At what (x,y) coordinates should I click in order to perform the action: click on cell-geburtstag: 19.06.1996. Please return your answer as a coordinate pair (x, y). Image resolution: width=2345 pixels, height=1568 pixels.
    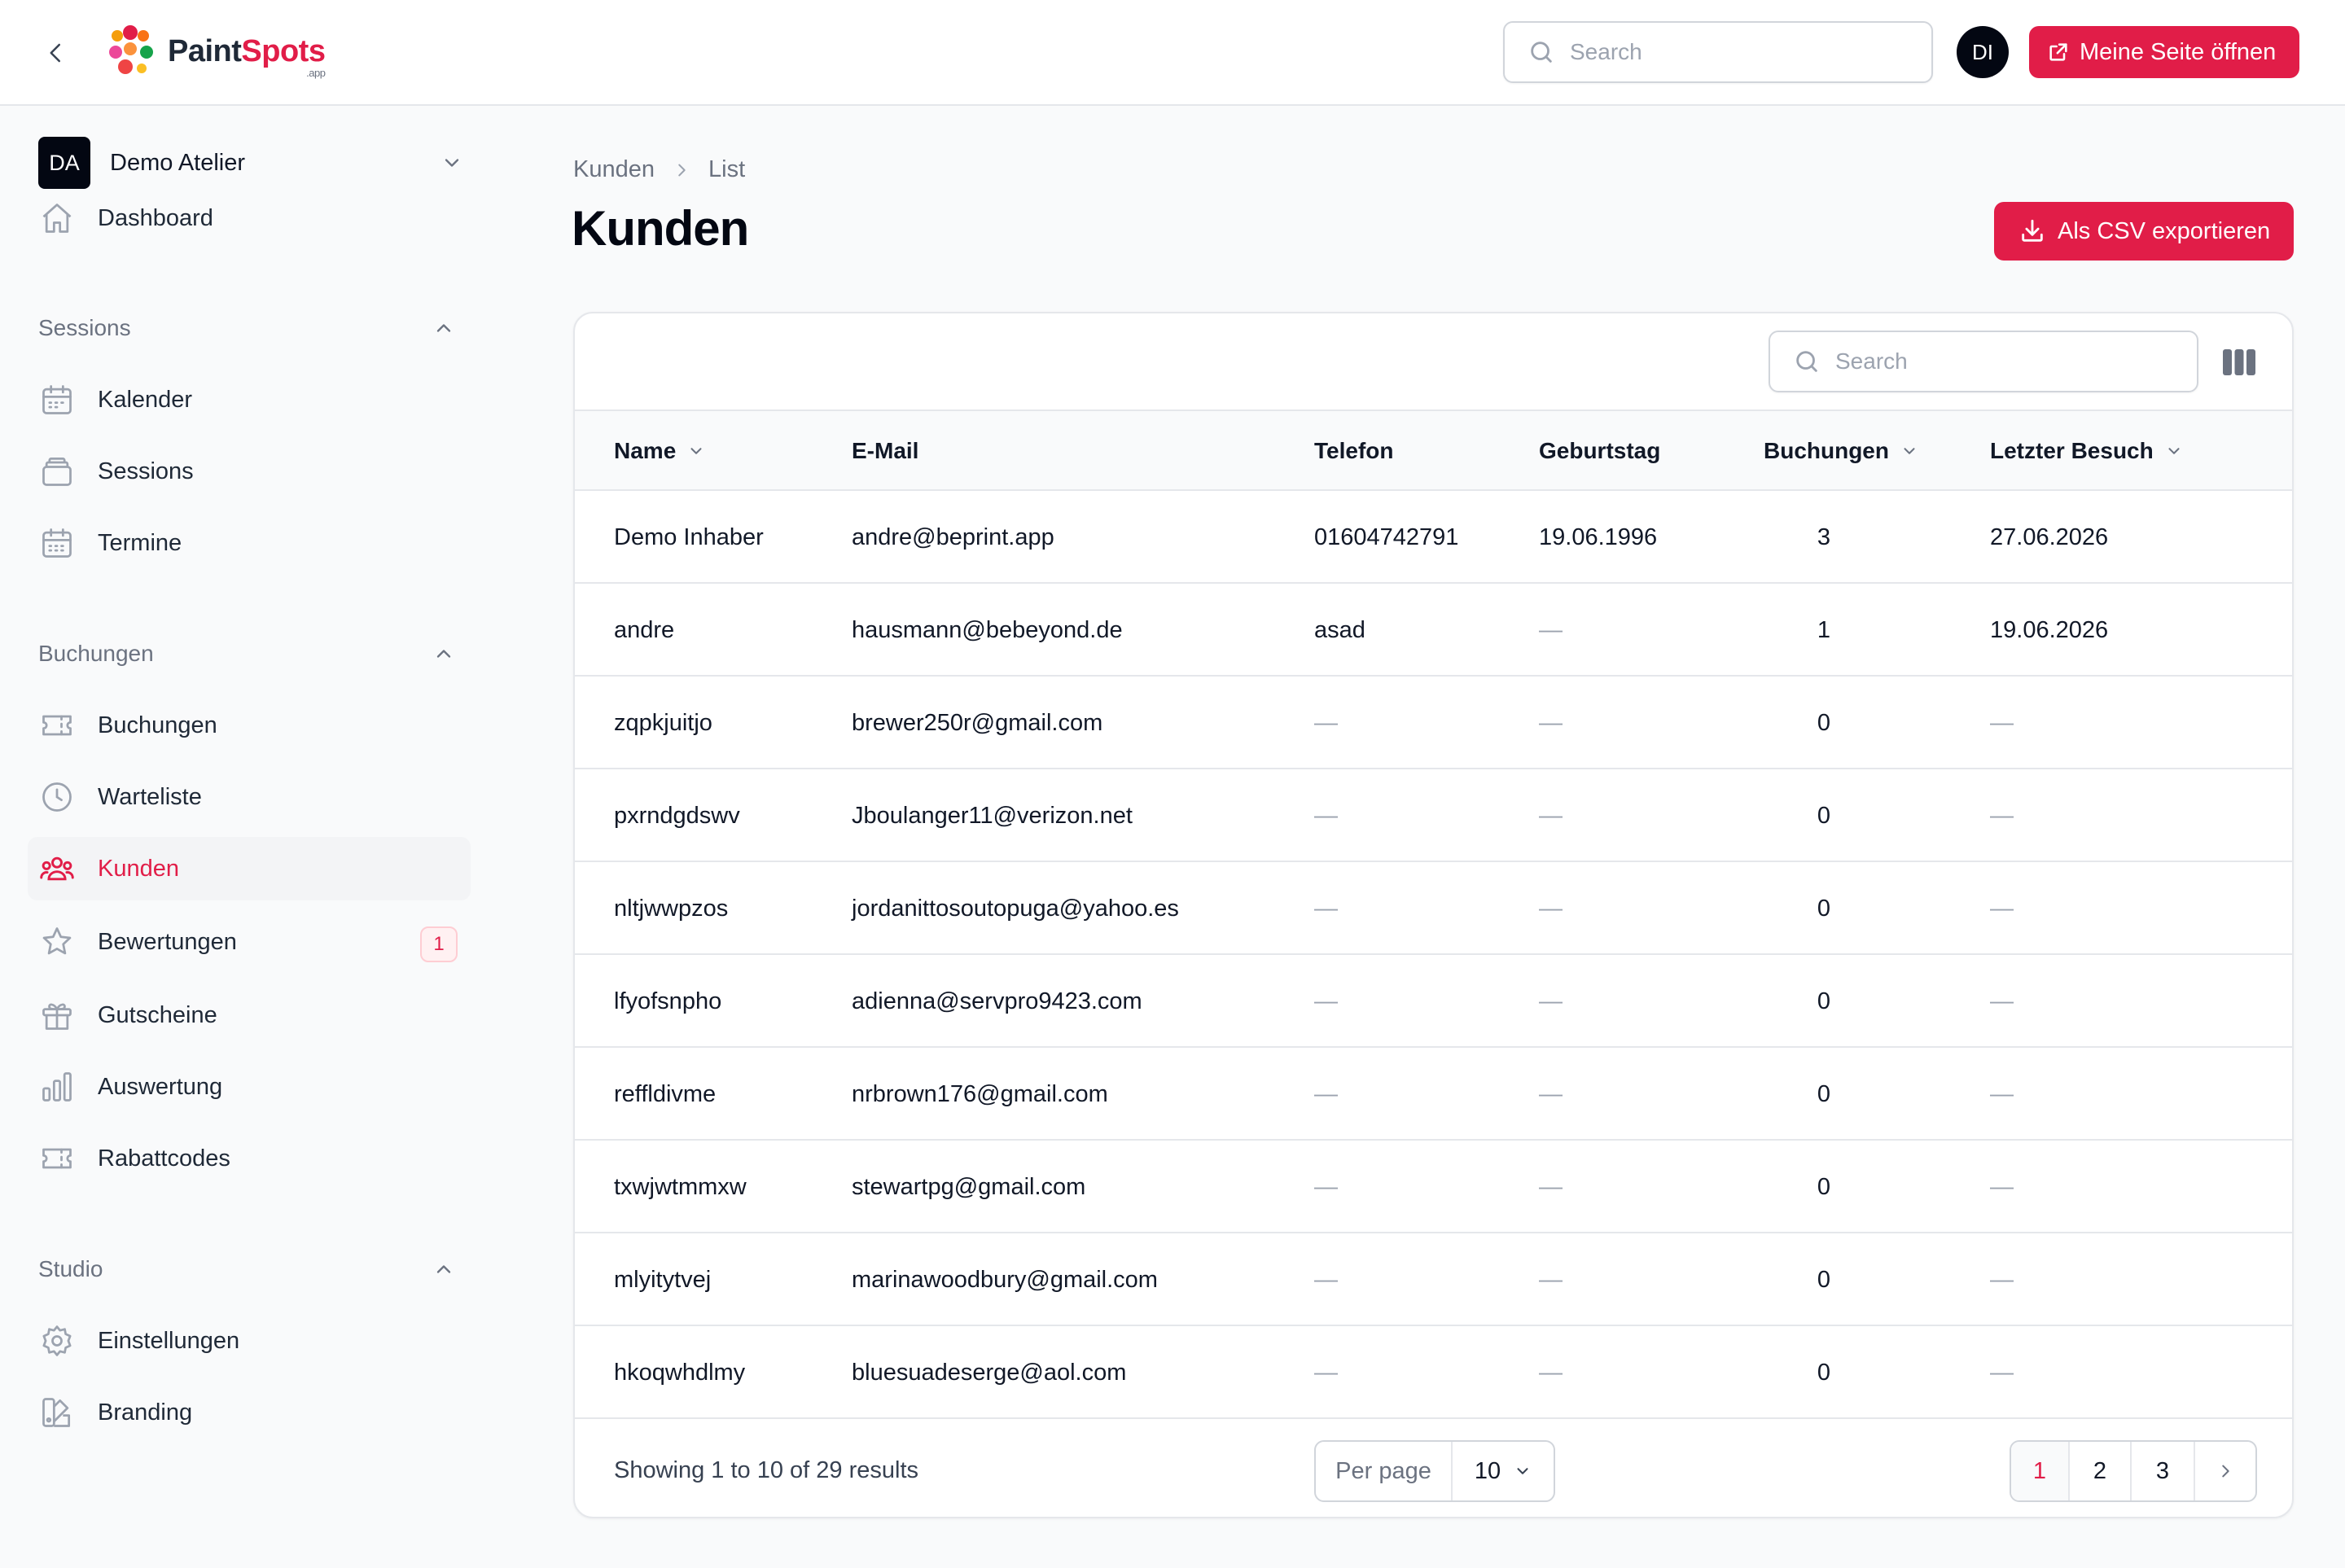
    Looking at the image, I should click on (1599, 536).